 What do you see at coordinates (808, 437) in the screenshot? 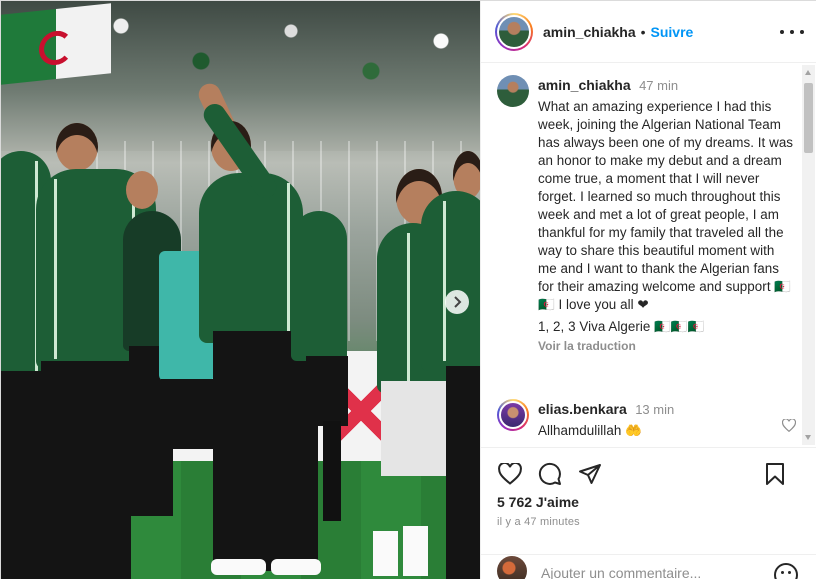
I see `scroll-down-arrow-icon` at bounding box center [808, 437].